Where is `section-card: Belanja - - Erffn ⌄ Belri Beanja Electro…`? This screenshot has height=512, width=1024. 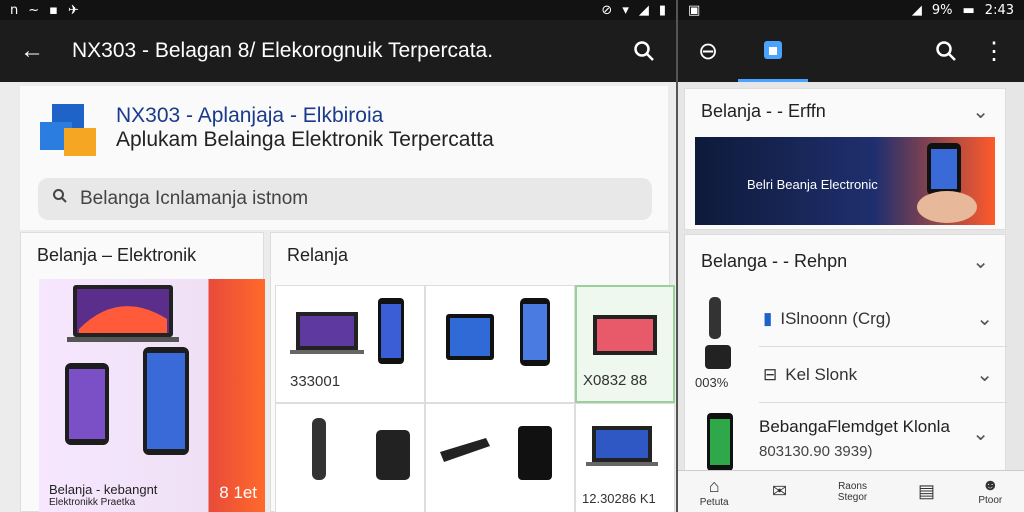
section-card: Belanja - - Erffn ⌄ Belri Beanja Electro… is located at coordinates (845, 159).